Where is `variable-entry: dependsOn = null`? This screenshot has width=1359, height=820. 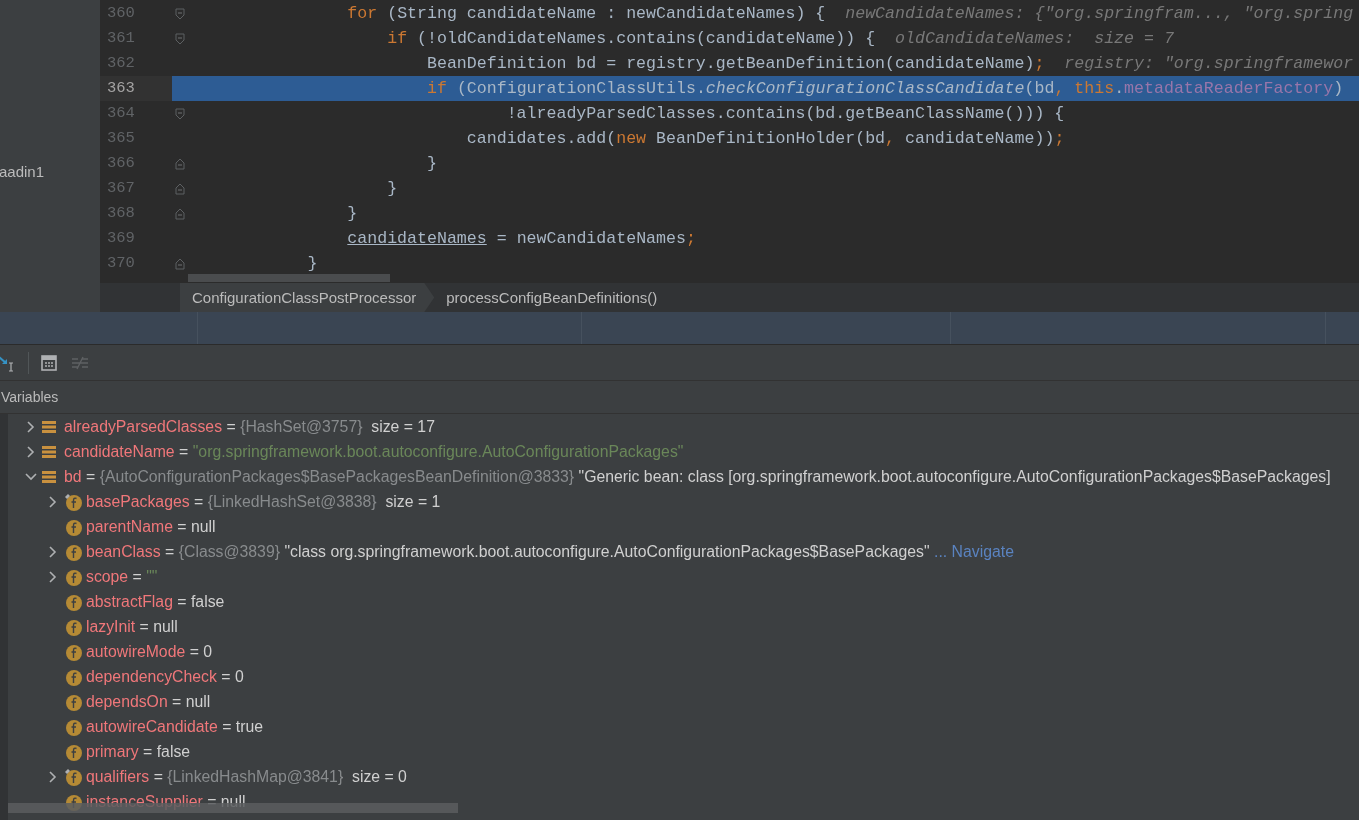 variable-entry: dependsOn = null is located at coordinates (148, 701).